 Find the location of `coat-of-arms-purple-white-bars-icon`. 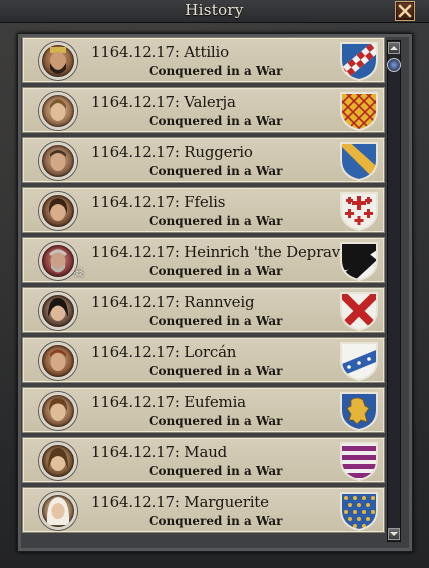

coat-of-arms-purple-white-bars-icon is located at coordinates (359, 461).